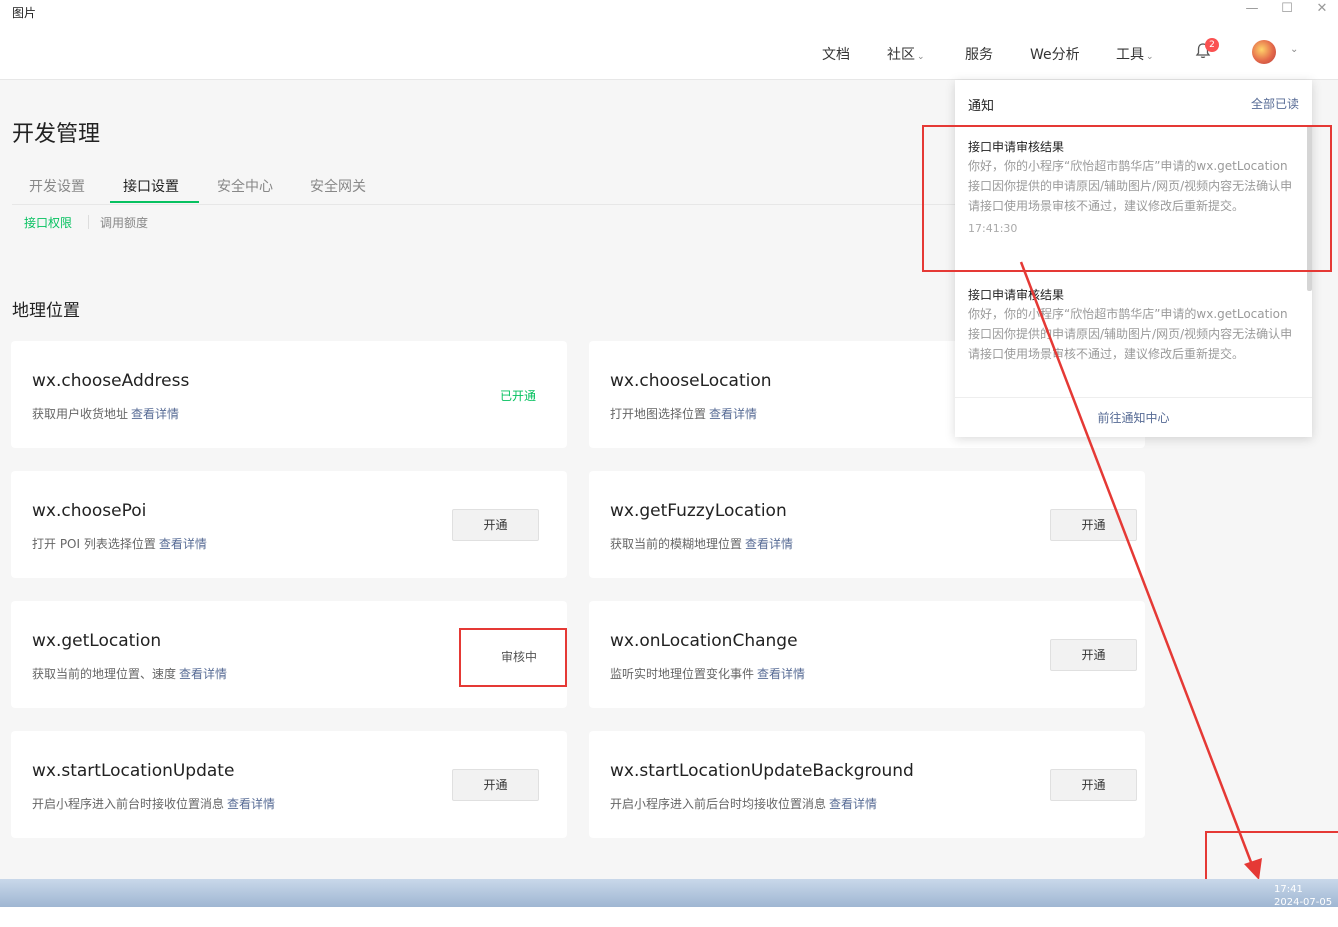 Image resolution: width=1338 pixels, height=927 pixels. What do you see at coordinates (1303, 896) in the screenshot?
I see `taskbar-clock: 17:41 2024-07-05` at bounding box center [1303, 896].